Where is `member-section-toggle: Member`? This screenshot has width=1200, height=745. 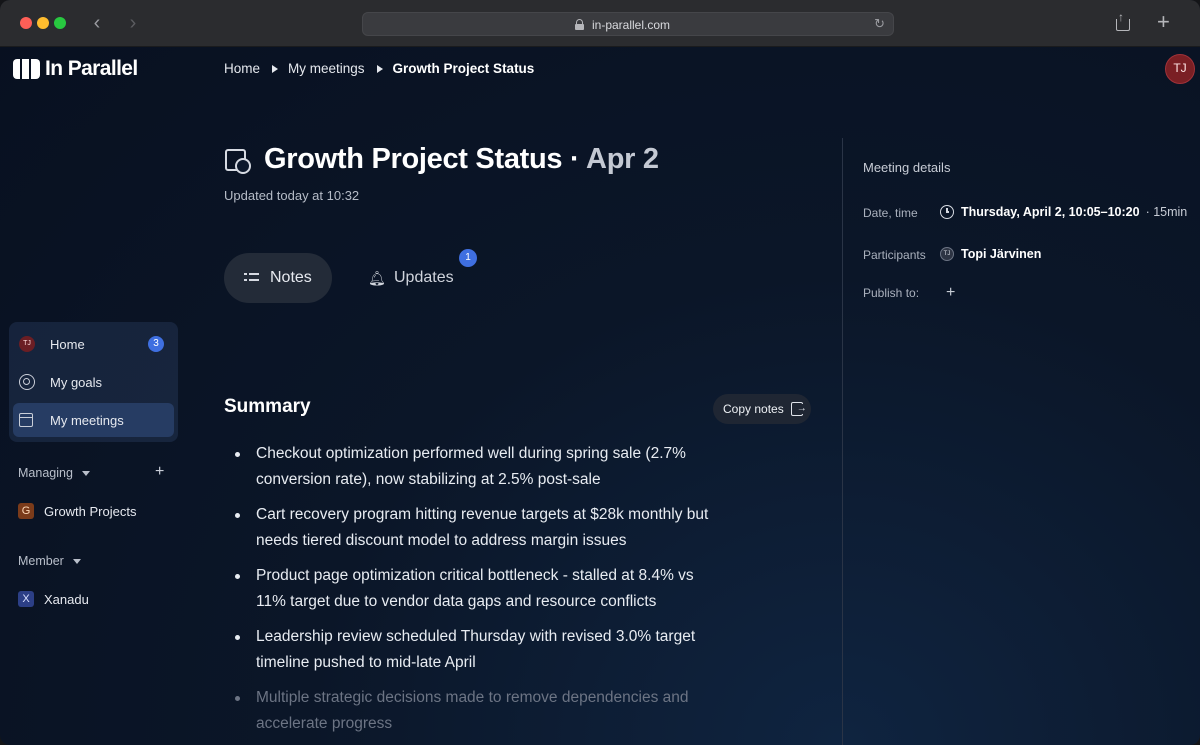
member-section-toggle: Member is located at coordinates (49, 561).